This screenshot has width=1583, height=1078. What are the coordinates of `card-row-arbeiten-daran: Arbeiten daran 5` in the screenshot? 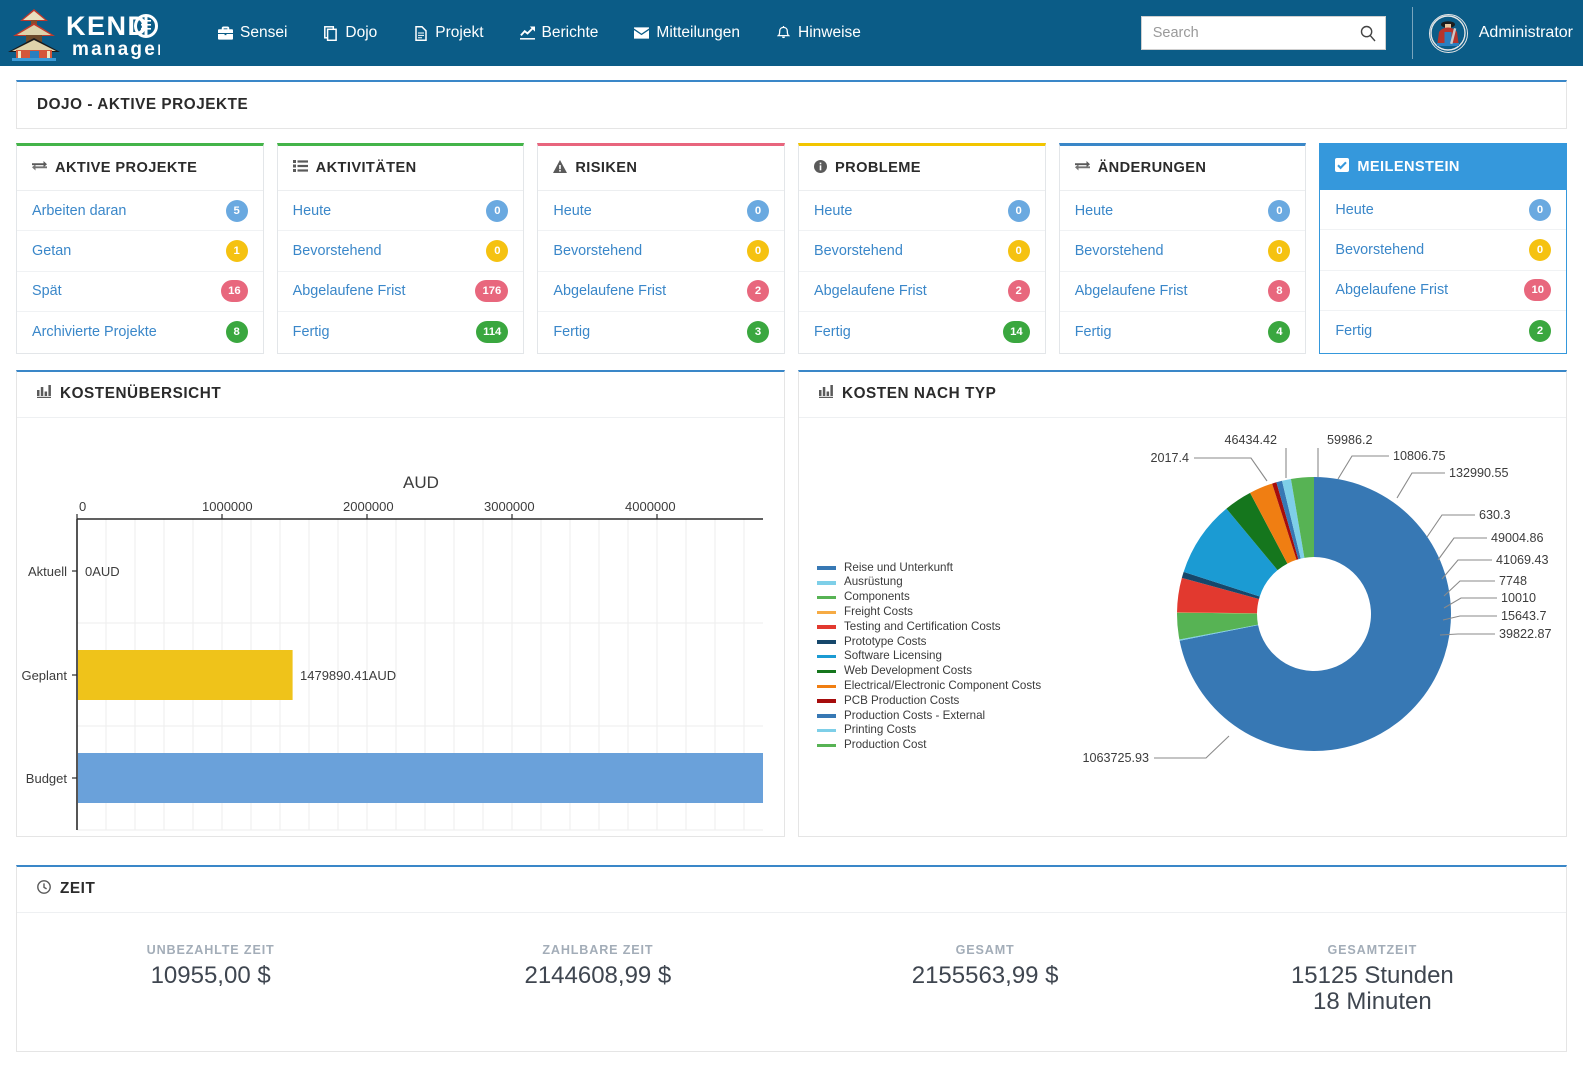 It's located at (140, 211).